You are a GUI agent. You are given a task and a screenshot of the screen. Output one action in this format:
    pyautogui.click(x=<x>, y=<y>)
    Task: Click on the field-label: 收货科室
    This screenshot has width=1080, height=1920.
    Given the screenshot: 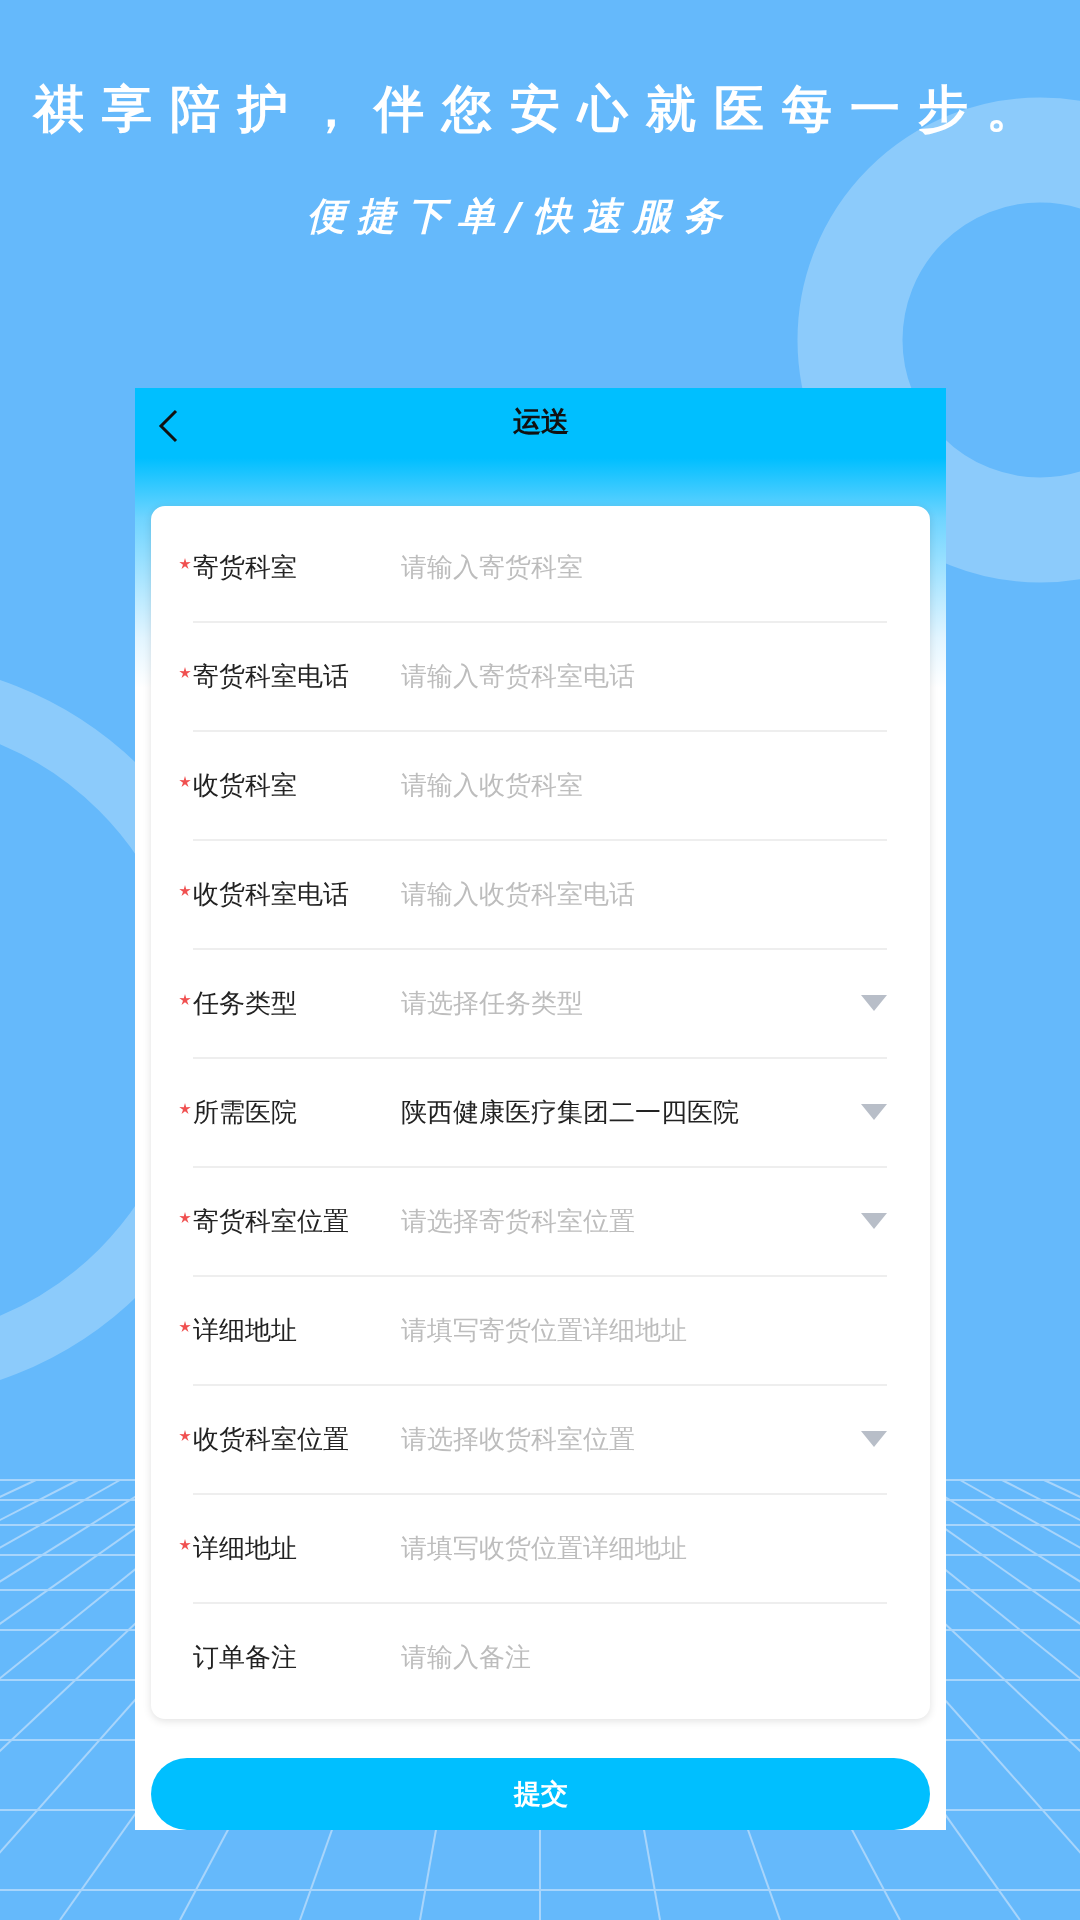 What is the action you would take?
    pyautogui.click(x=245, y=785)
    